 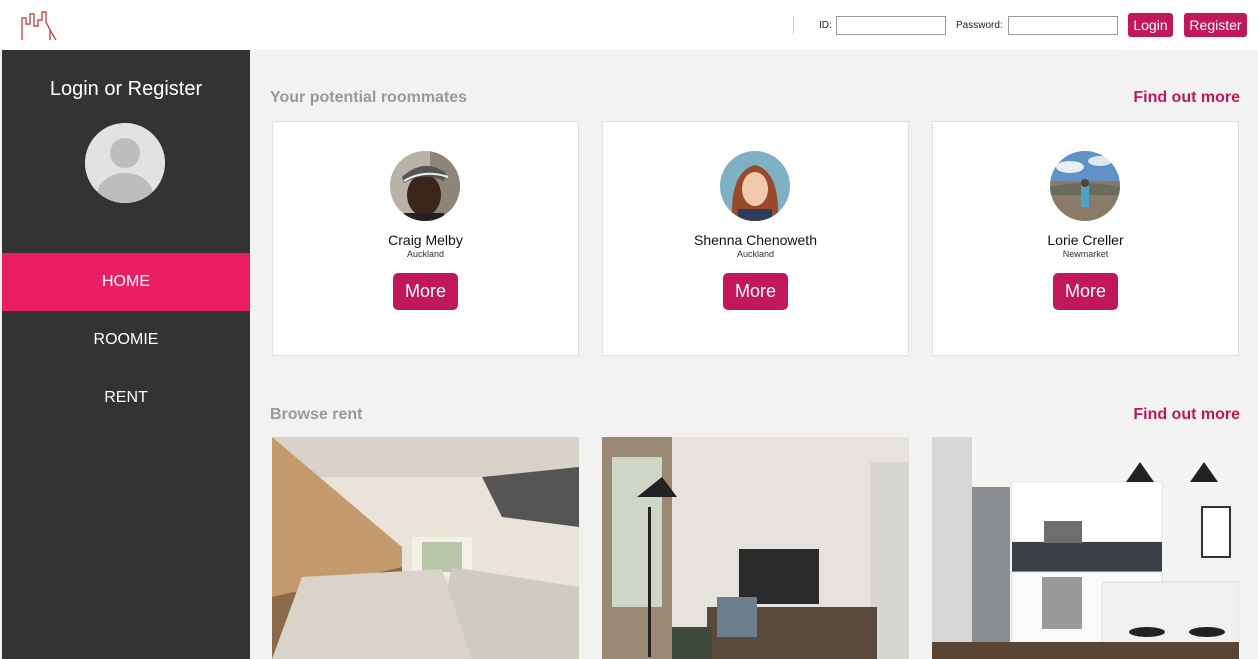 I want to click on top-bar: ID: Password: Login Register, so click(x=629, y=25).